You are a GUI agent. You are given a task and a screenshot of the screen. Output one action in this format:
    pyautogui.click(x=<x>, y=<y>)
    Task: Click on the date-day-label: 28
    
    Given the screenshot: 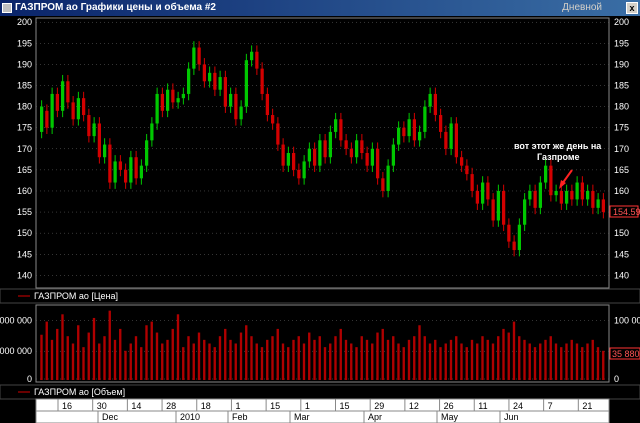 What is the action you would take?
    pyautogui.click(x=171, y=406)
    